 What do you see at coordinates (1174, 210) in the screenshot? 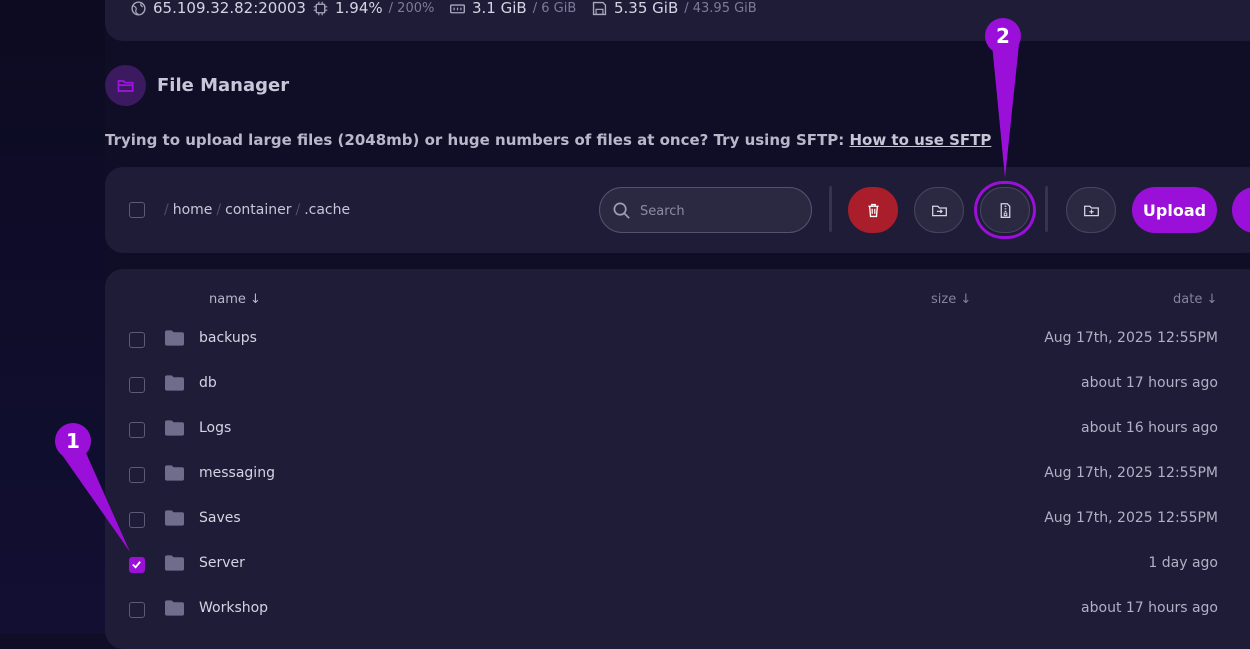
I see `upload-button: Upload` at bounding box center [1174, 210].